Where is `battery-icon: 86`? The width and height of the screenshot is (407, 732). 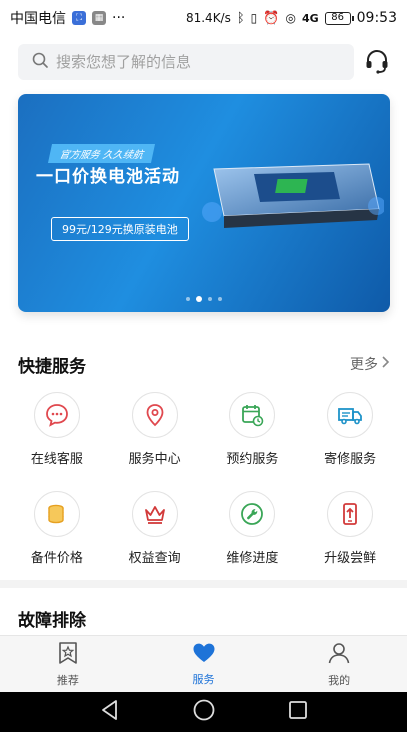 battery-icon: 86 is located at coordinates (339, 18).